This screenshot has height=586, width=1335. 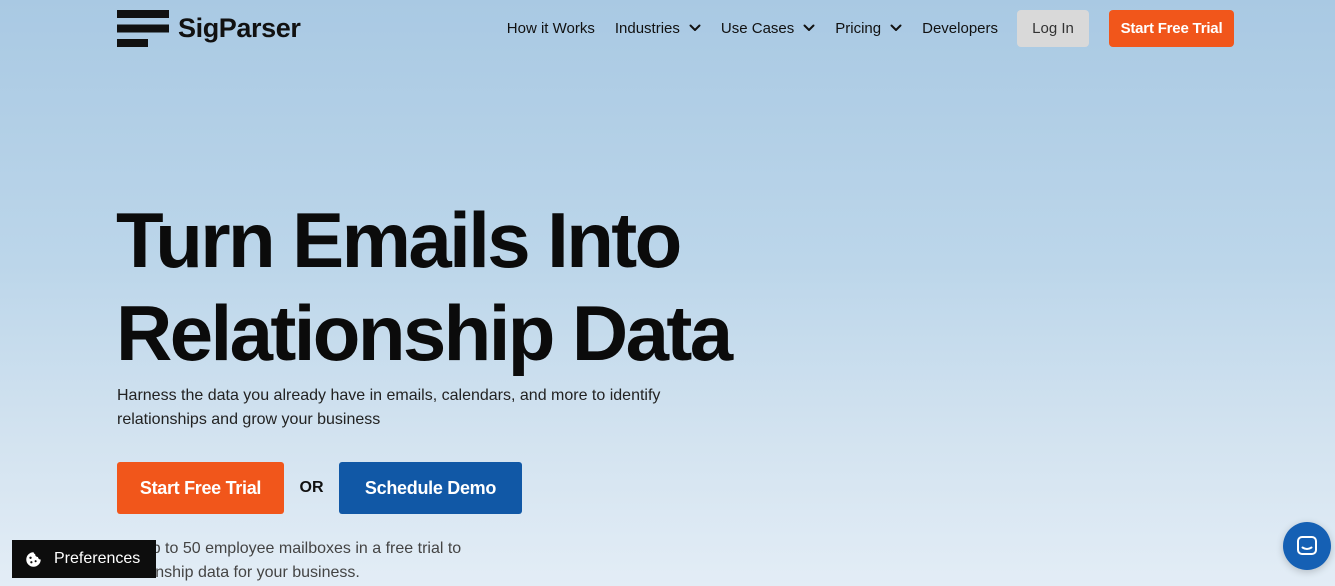 What do you see at coordinates (311, 487) in the screenshot?
I see `or-separator: OR` at bounding box center [311, 487].